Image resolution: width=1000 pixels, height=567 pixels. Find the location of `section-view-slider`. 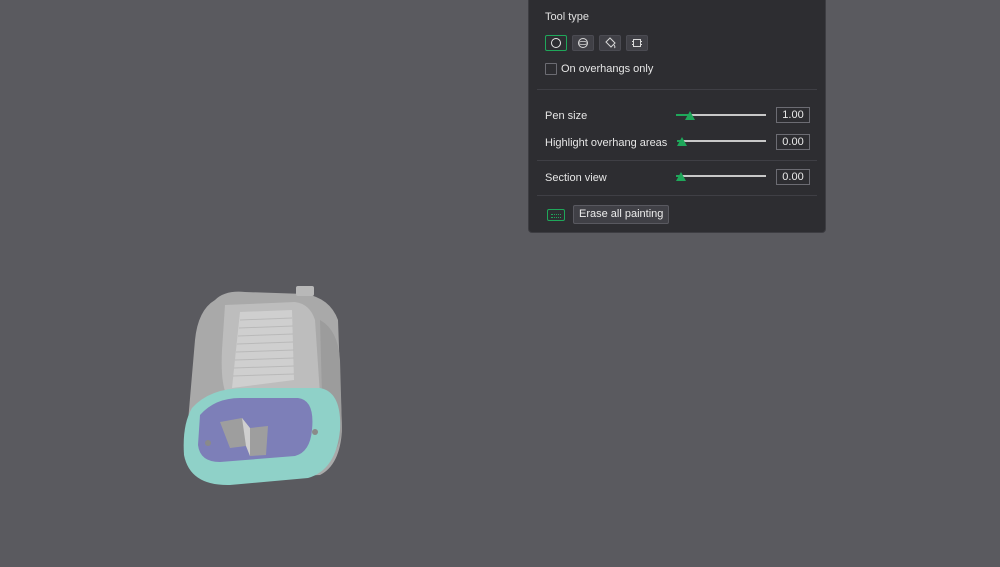

section-view-slider is located at coordinates (721, 177).